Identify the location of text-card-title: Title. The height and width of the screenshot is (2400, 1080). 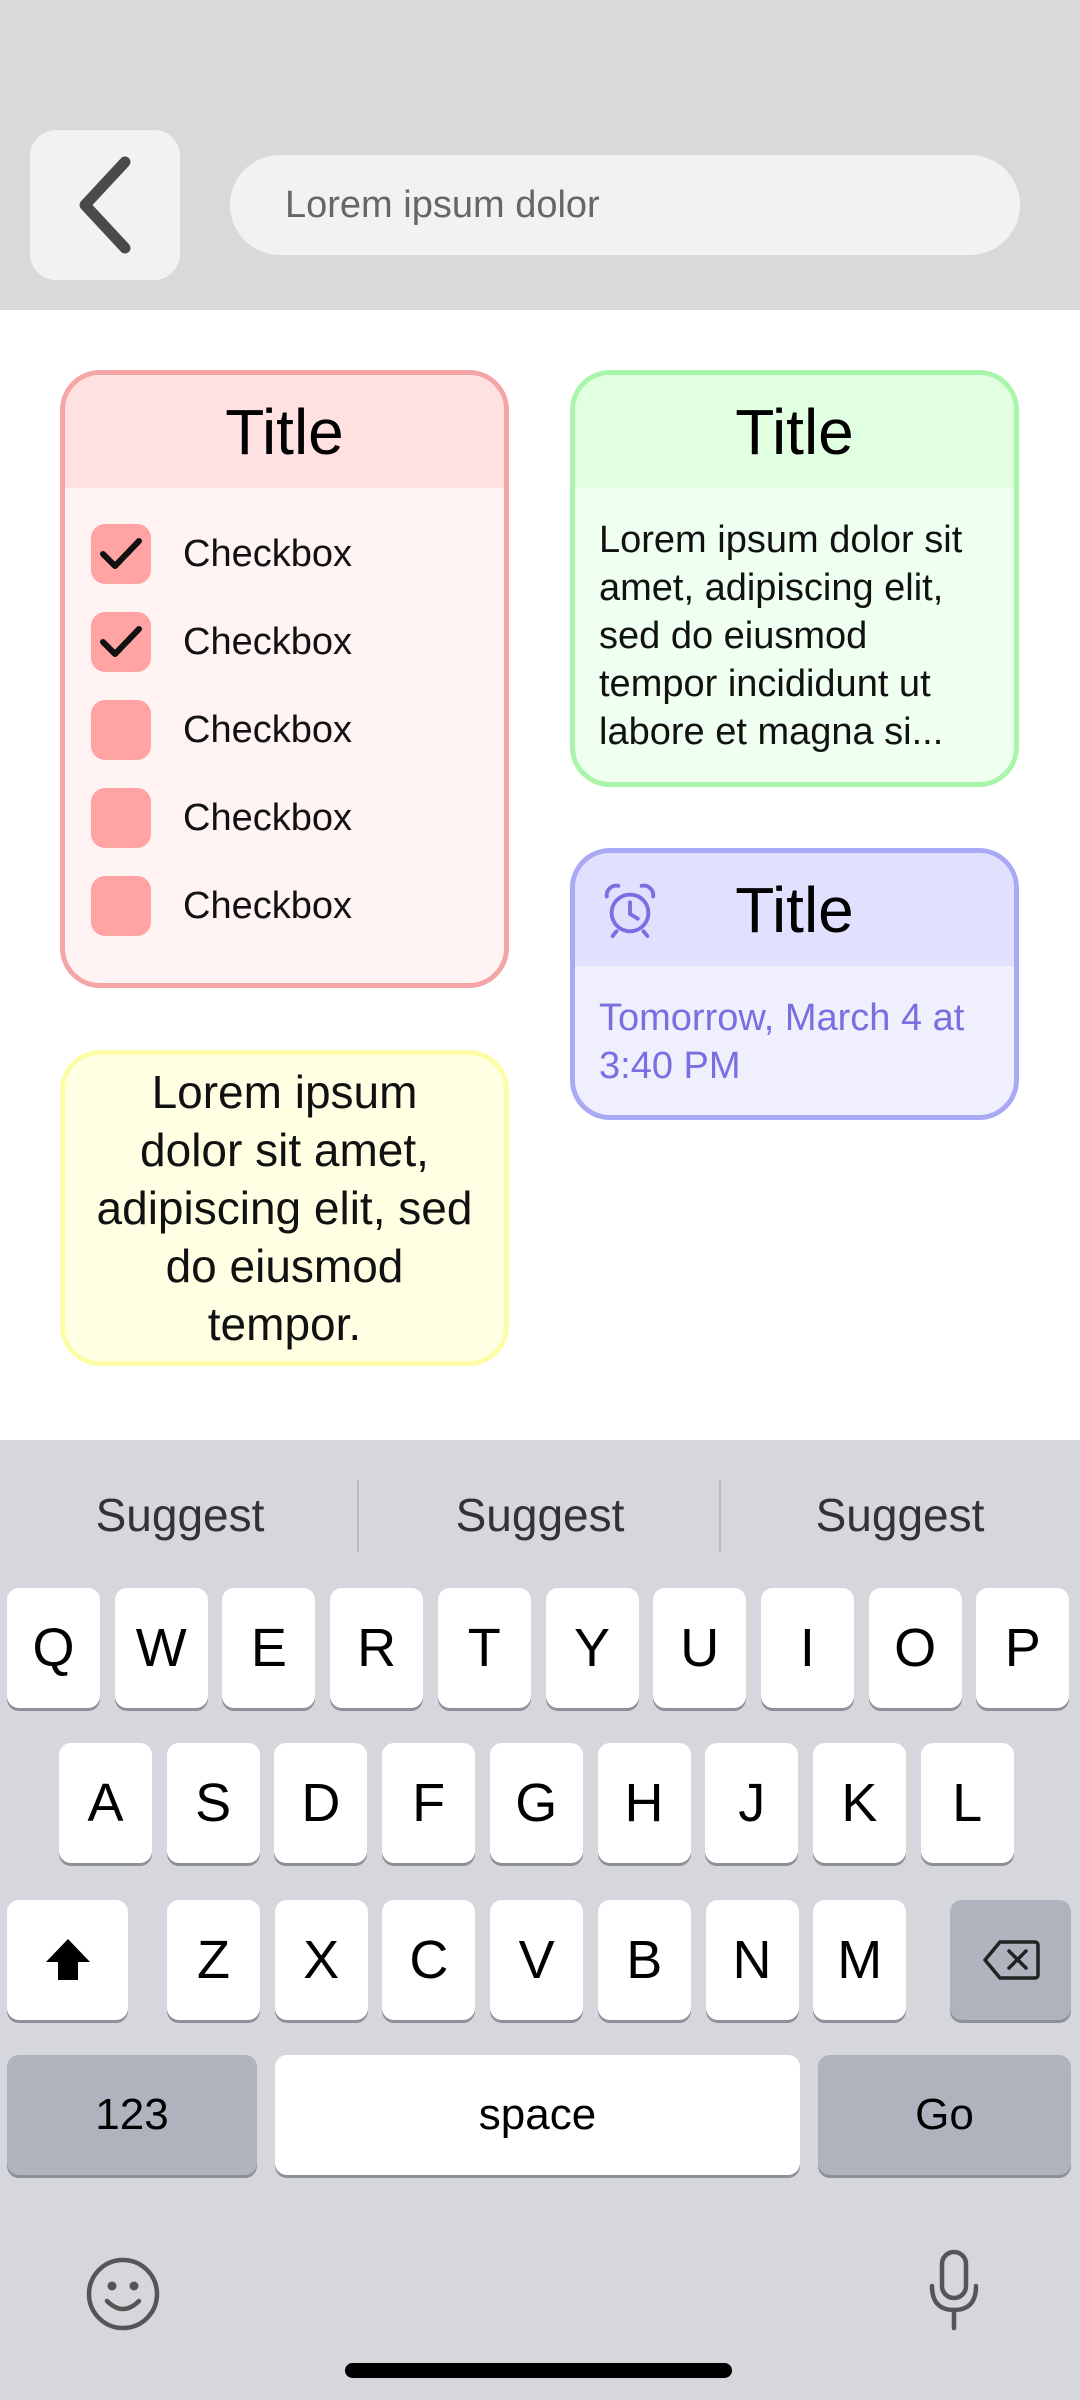
(794, 431).